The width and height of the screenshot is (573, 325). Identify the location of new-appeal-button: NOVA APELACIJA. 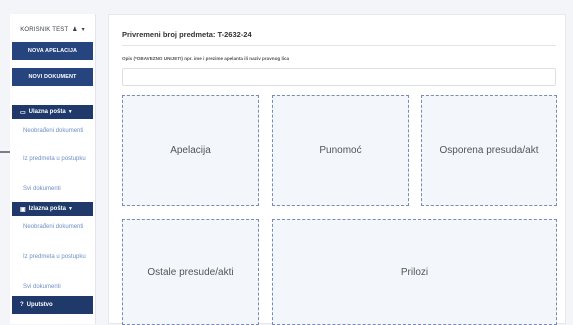
(52, 51).